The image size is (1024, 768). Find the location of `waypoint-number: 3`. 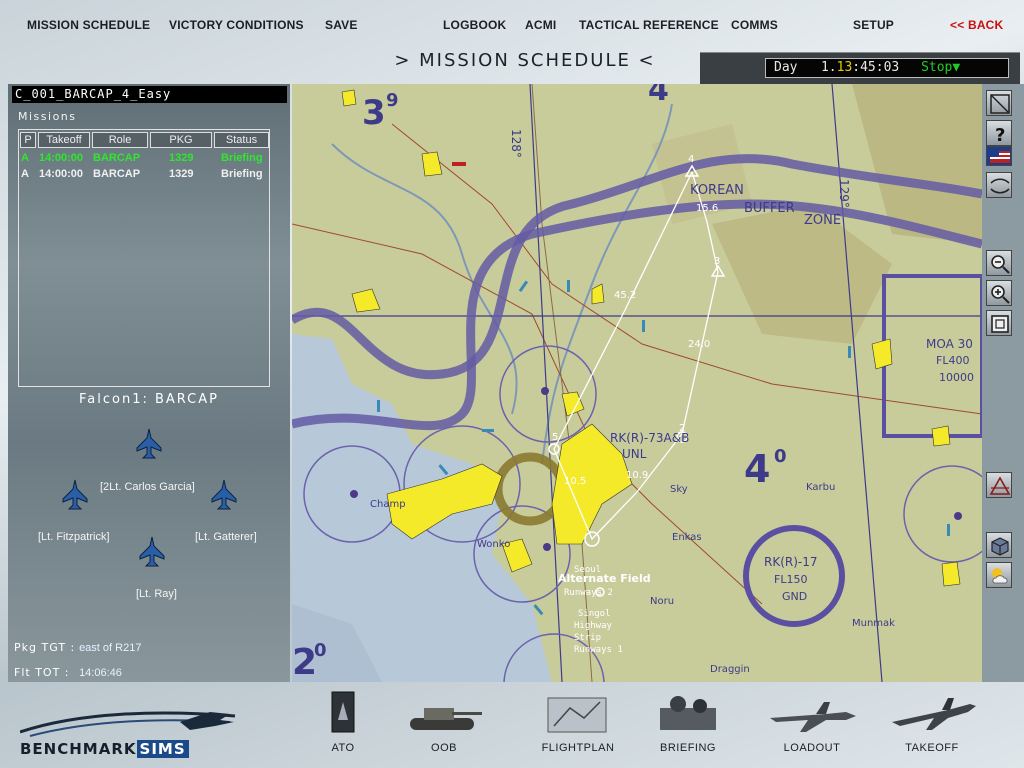

waypoint-number: 3 is located at coordinates (717, 261).